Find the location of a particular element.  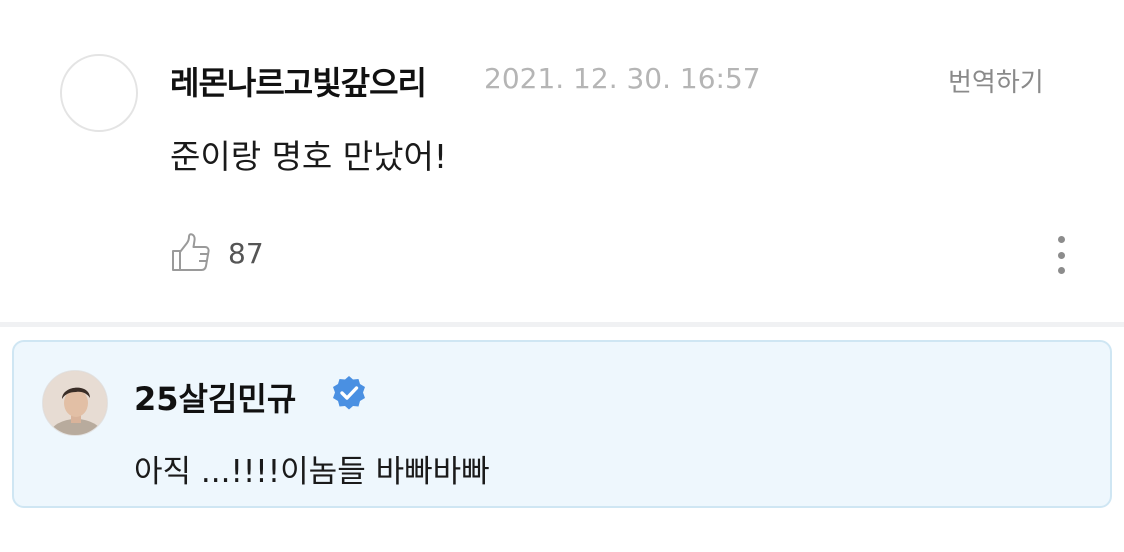

comment-avatar is located at coordinates (99, 93).